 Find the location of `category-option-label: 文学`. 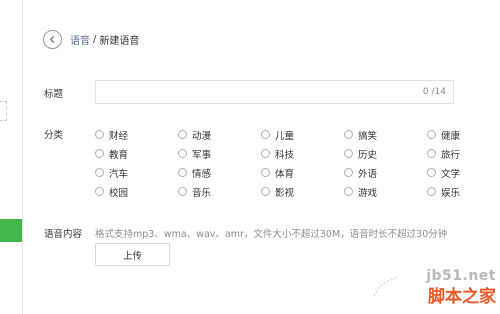

category-option-label: 文学 is located at coordinates (451, 174).